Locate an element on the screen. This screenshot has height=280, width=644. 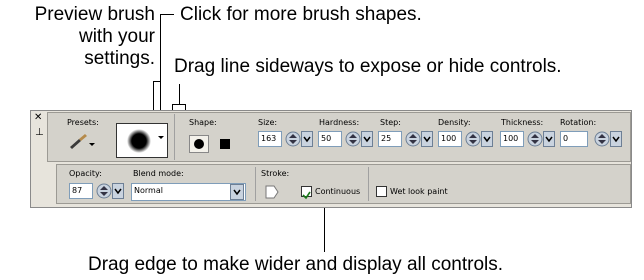
blend-mode-label: Blend mode: is located at coordinates (158, 173).